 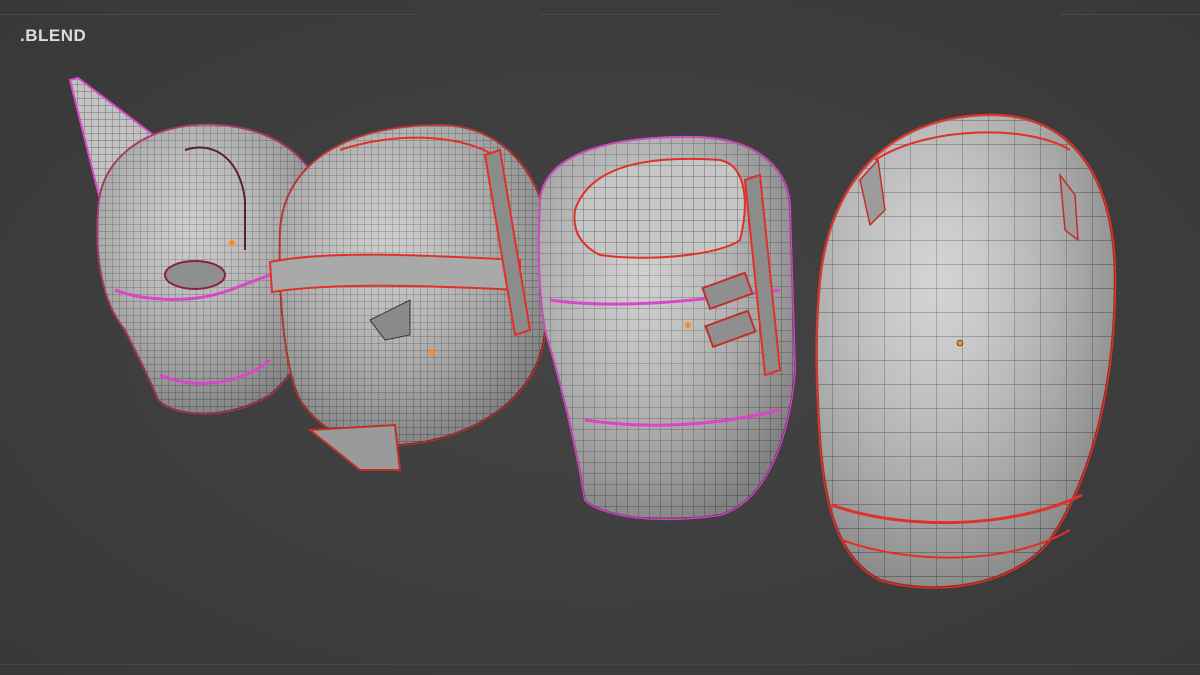 What do you see at coordinates (394, 273) in the screenshot?
I see `visor-band` at bounding box center [394, 273].